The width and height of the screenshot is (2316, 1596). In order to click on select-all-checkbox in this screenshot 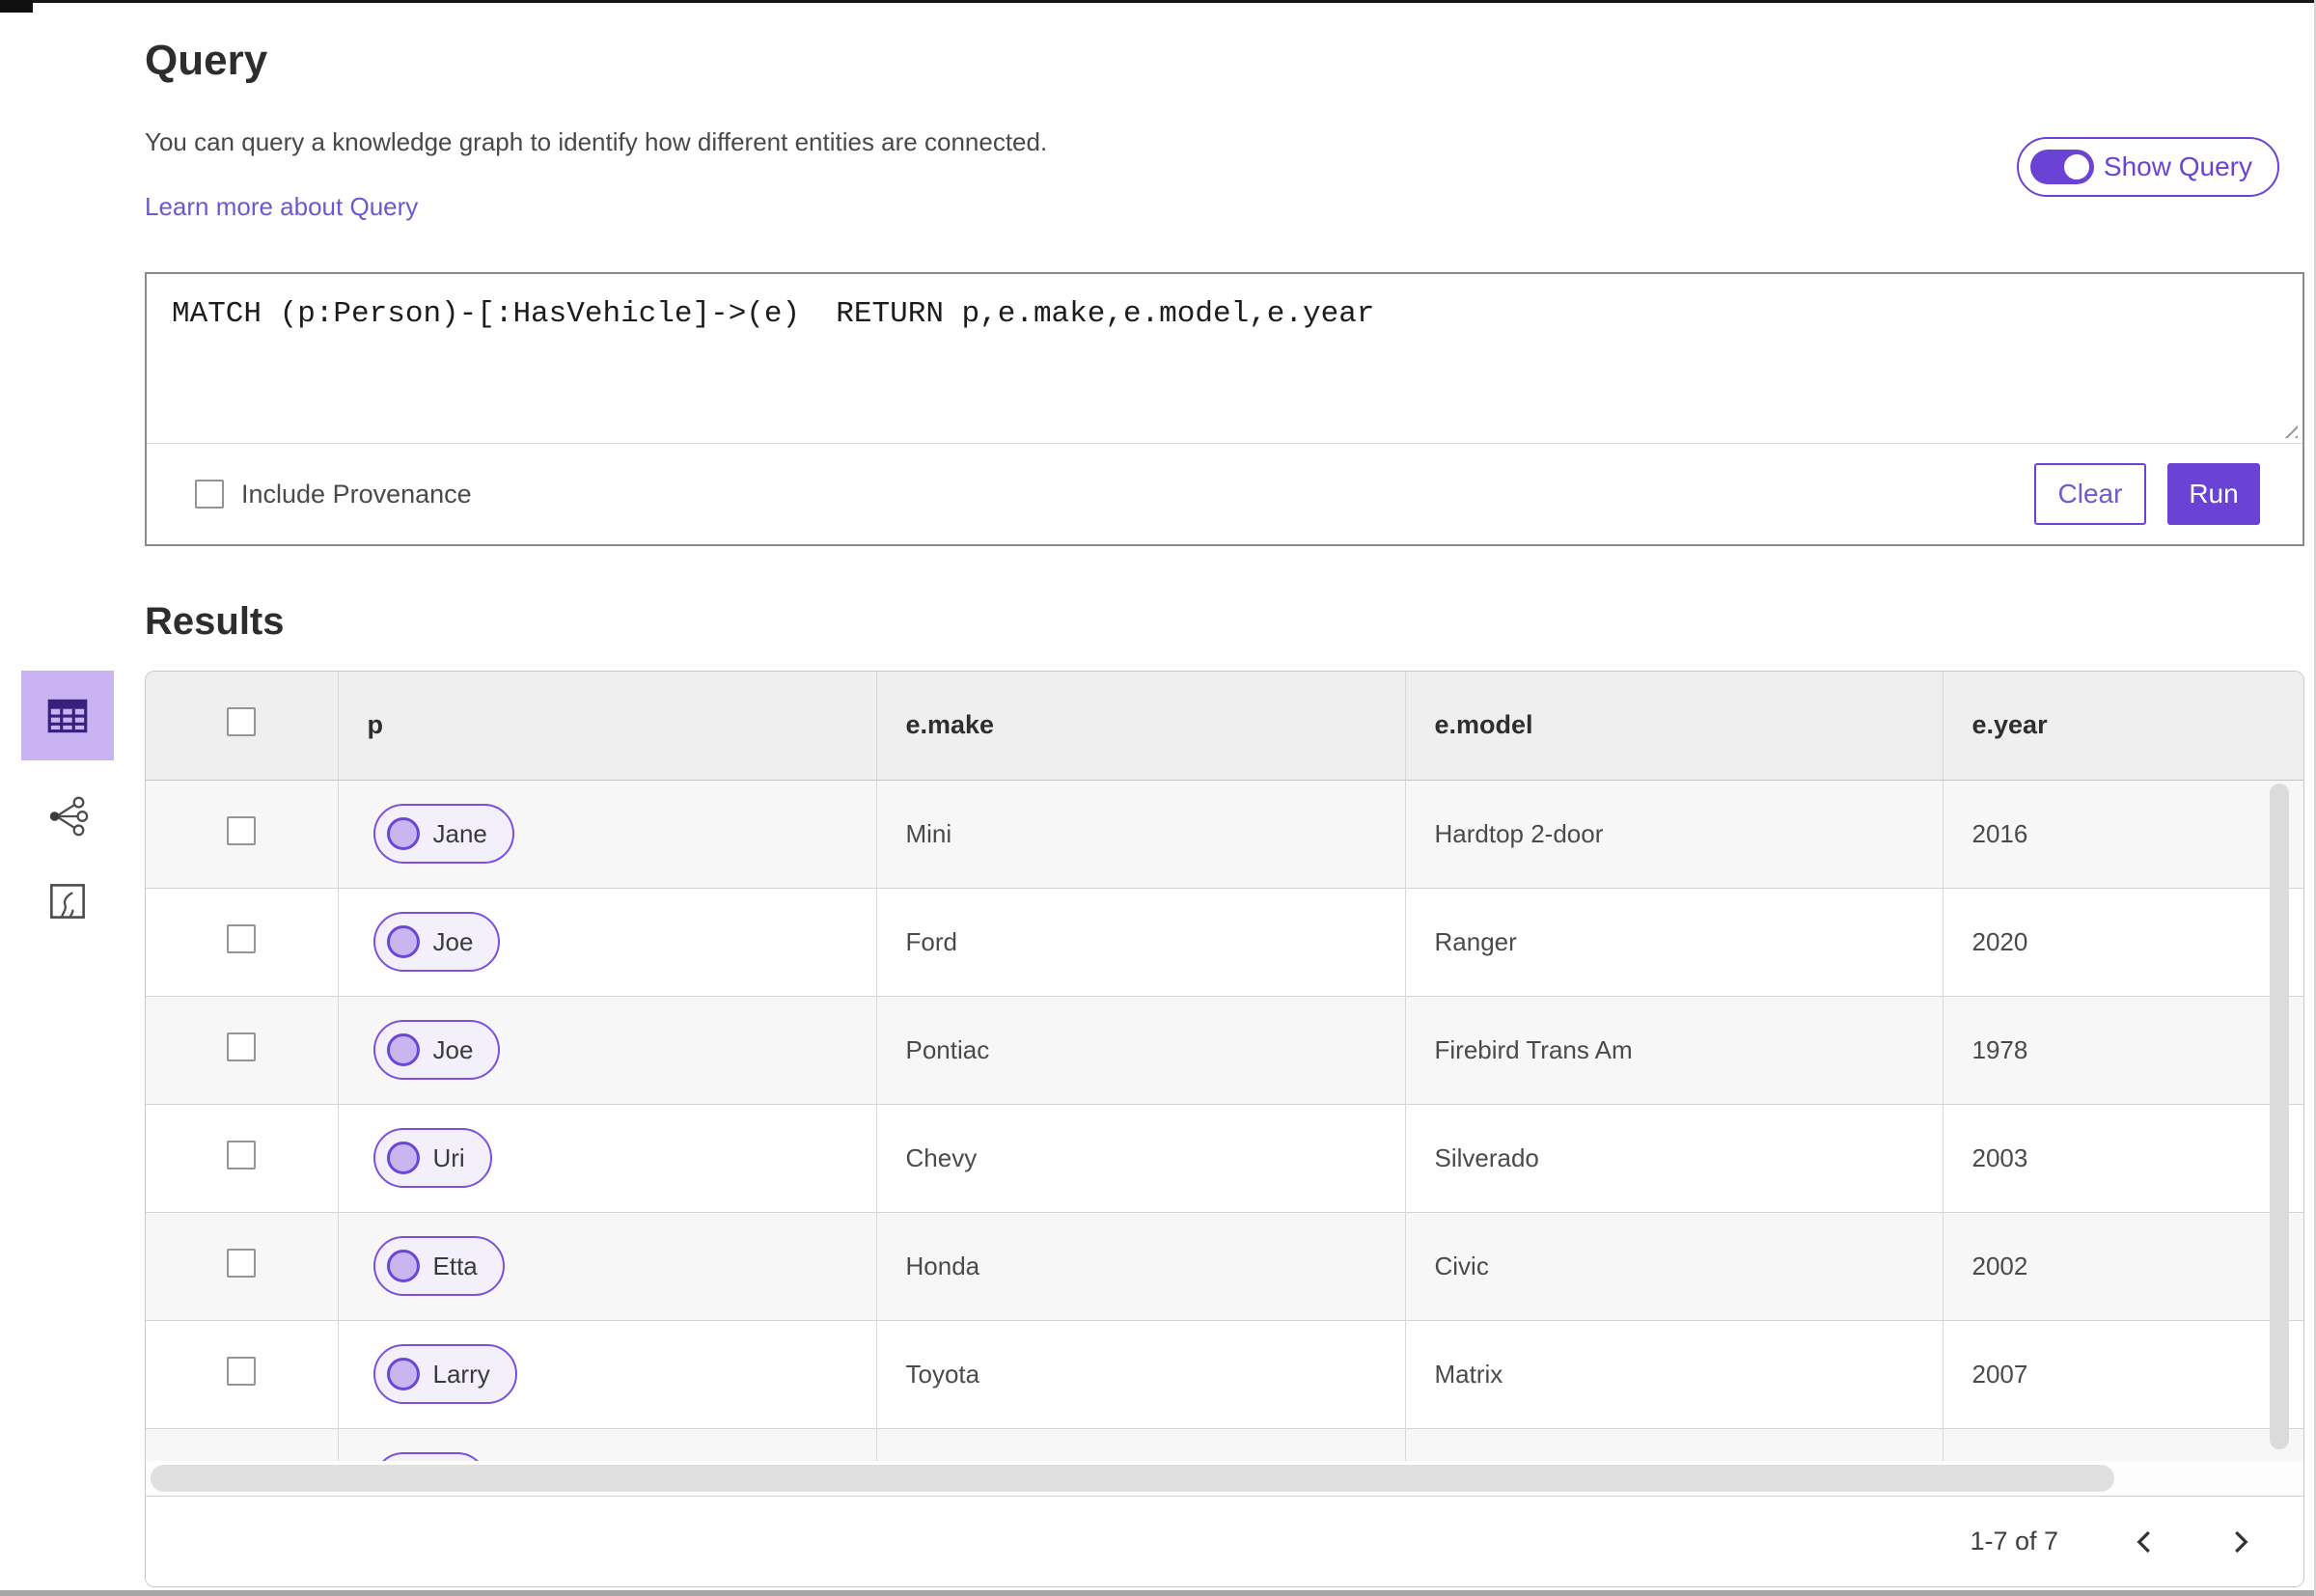, I will do `click(242, 722)`.